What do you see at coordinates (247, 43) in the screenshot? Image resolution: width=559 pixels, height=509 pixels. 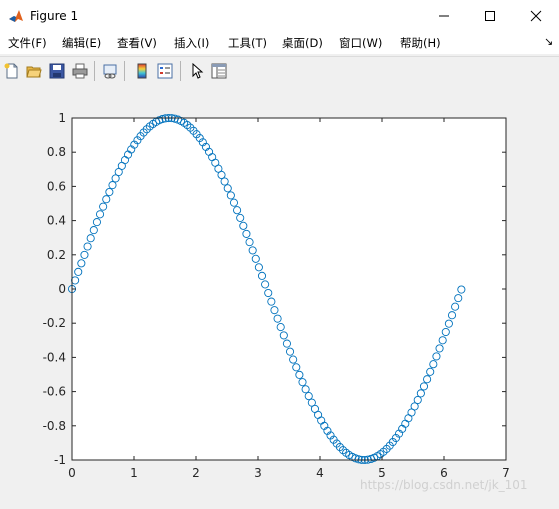 I see `menu-tools: 工具(T)` at bounding box center [247, 43].